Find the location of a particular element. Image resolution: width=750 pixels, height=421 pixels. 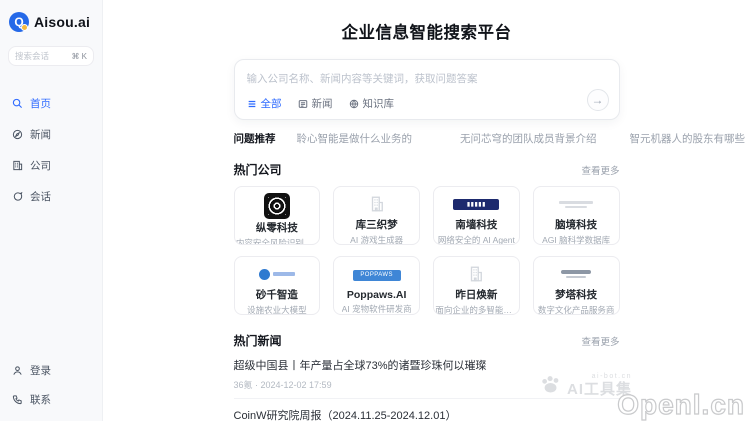

login-label: 登录 is located at coordinates (40, 371).